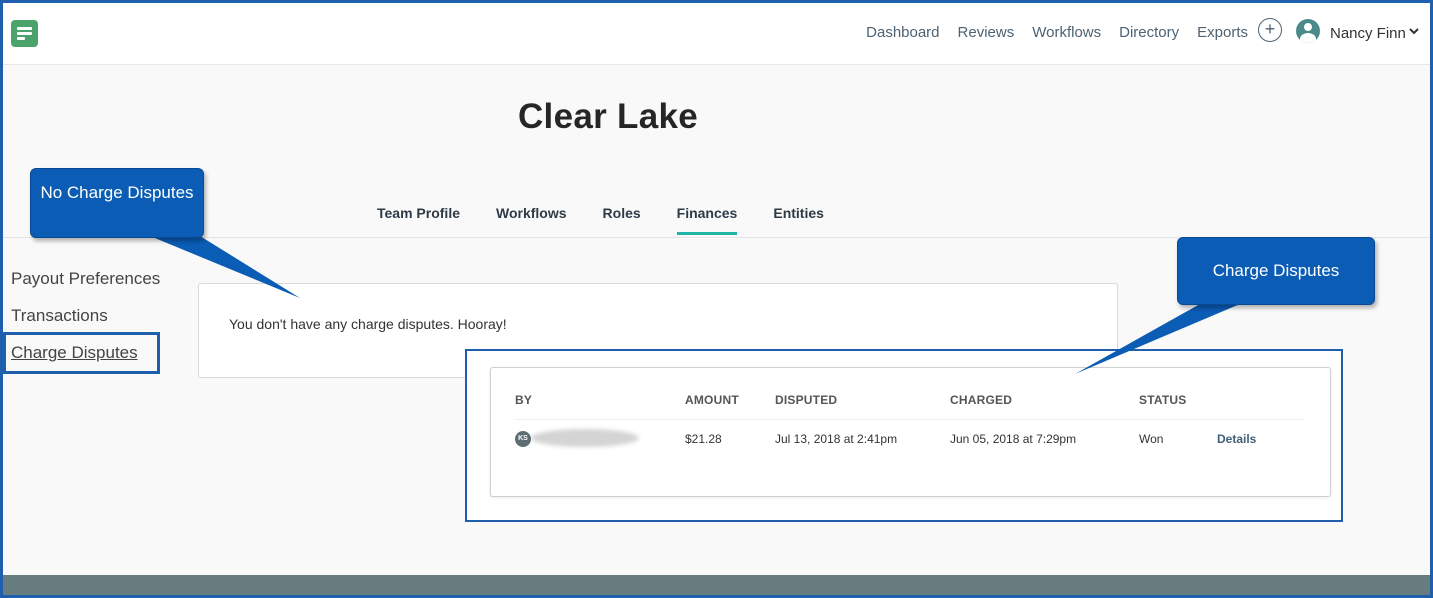  I want to click on callout-pointer-no-disputes, so click(225, 267).